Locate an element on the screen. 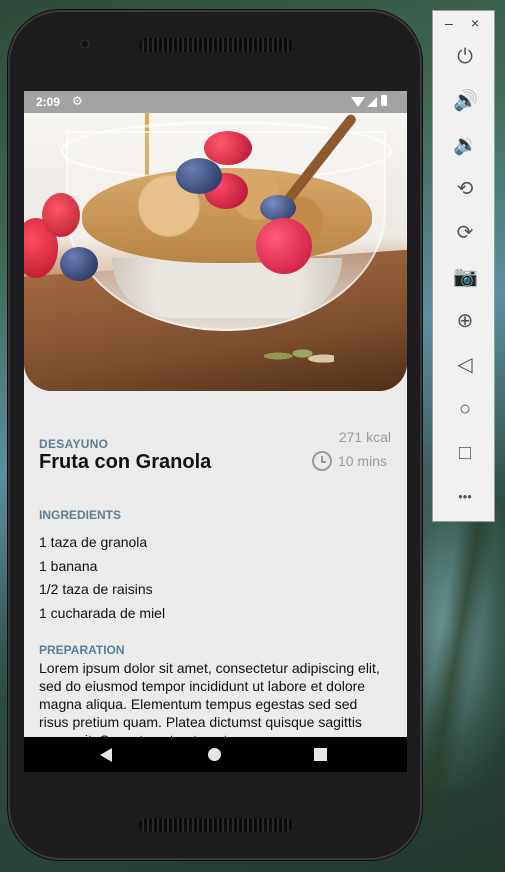  preparation-heading: PREPARATION is located at coordinates (82, 650).